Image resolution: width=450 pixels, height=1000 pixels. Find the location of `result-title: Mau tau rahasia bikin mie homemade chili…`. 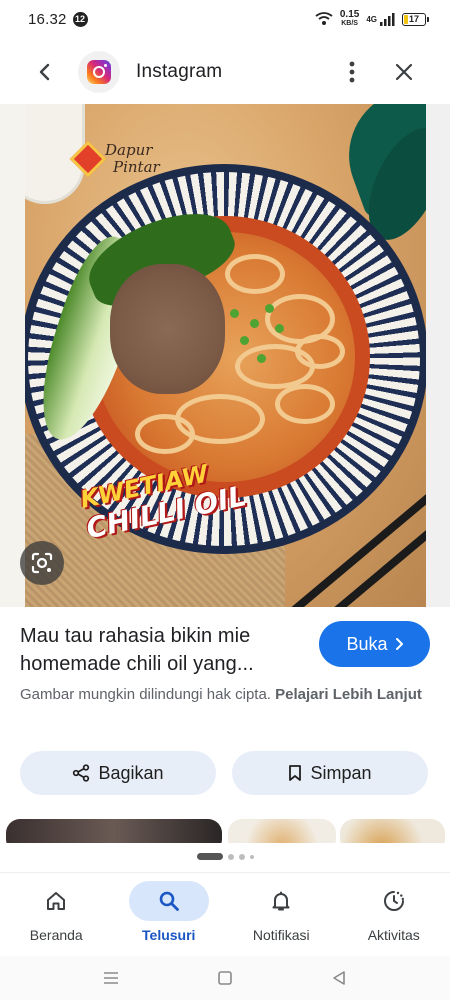

result-title: Mau tau rahasia bikin mie homemade chili… is located at coordinates (162, 650).